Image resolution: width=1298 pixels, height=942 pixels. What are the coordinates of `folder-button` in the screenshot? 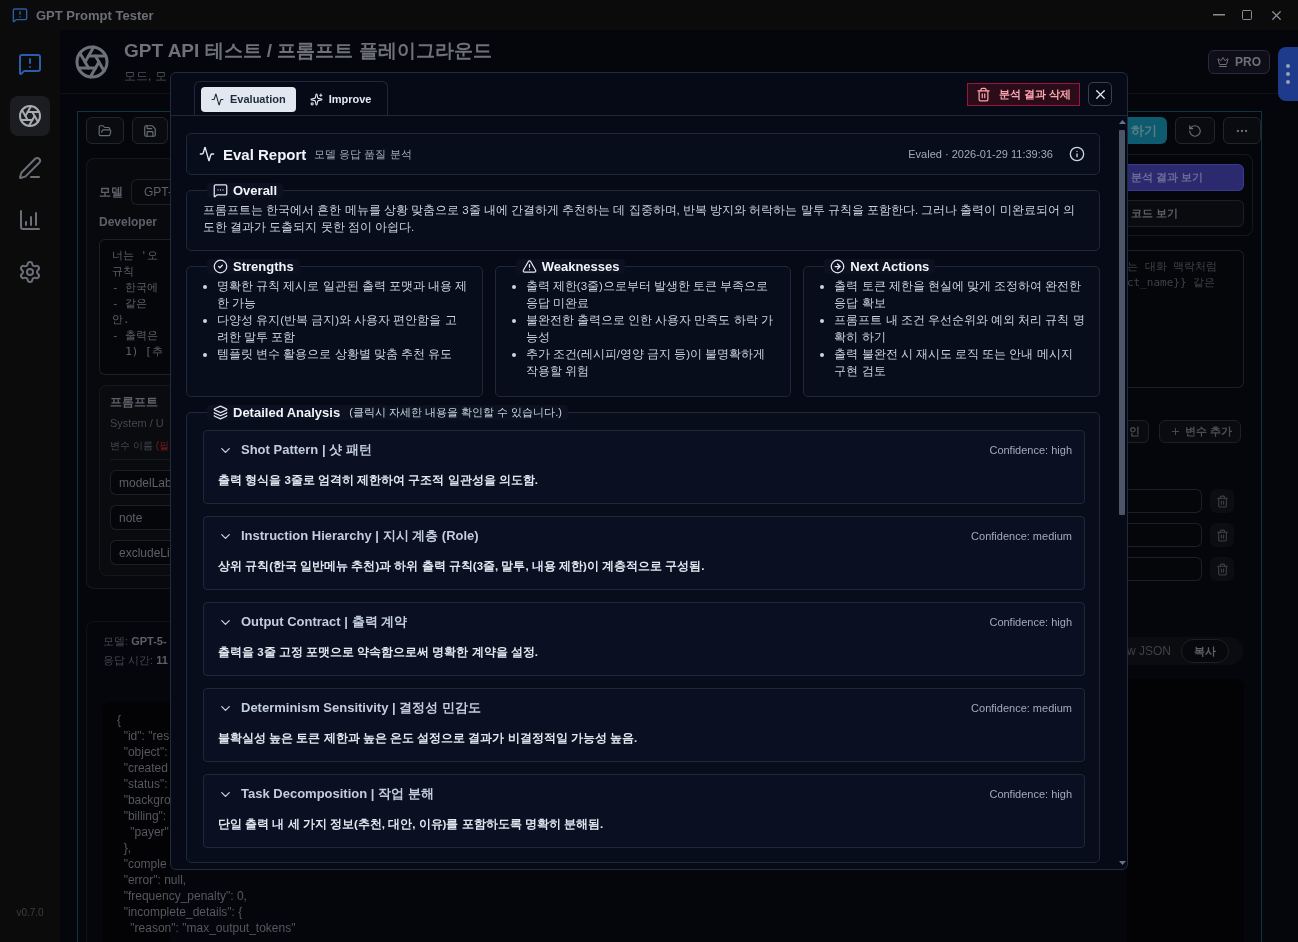 It's located at (105, 130).